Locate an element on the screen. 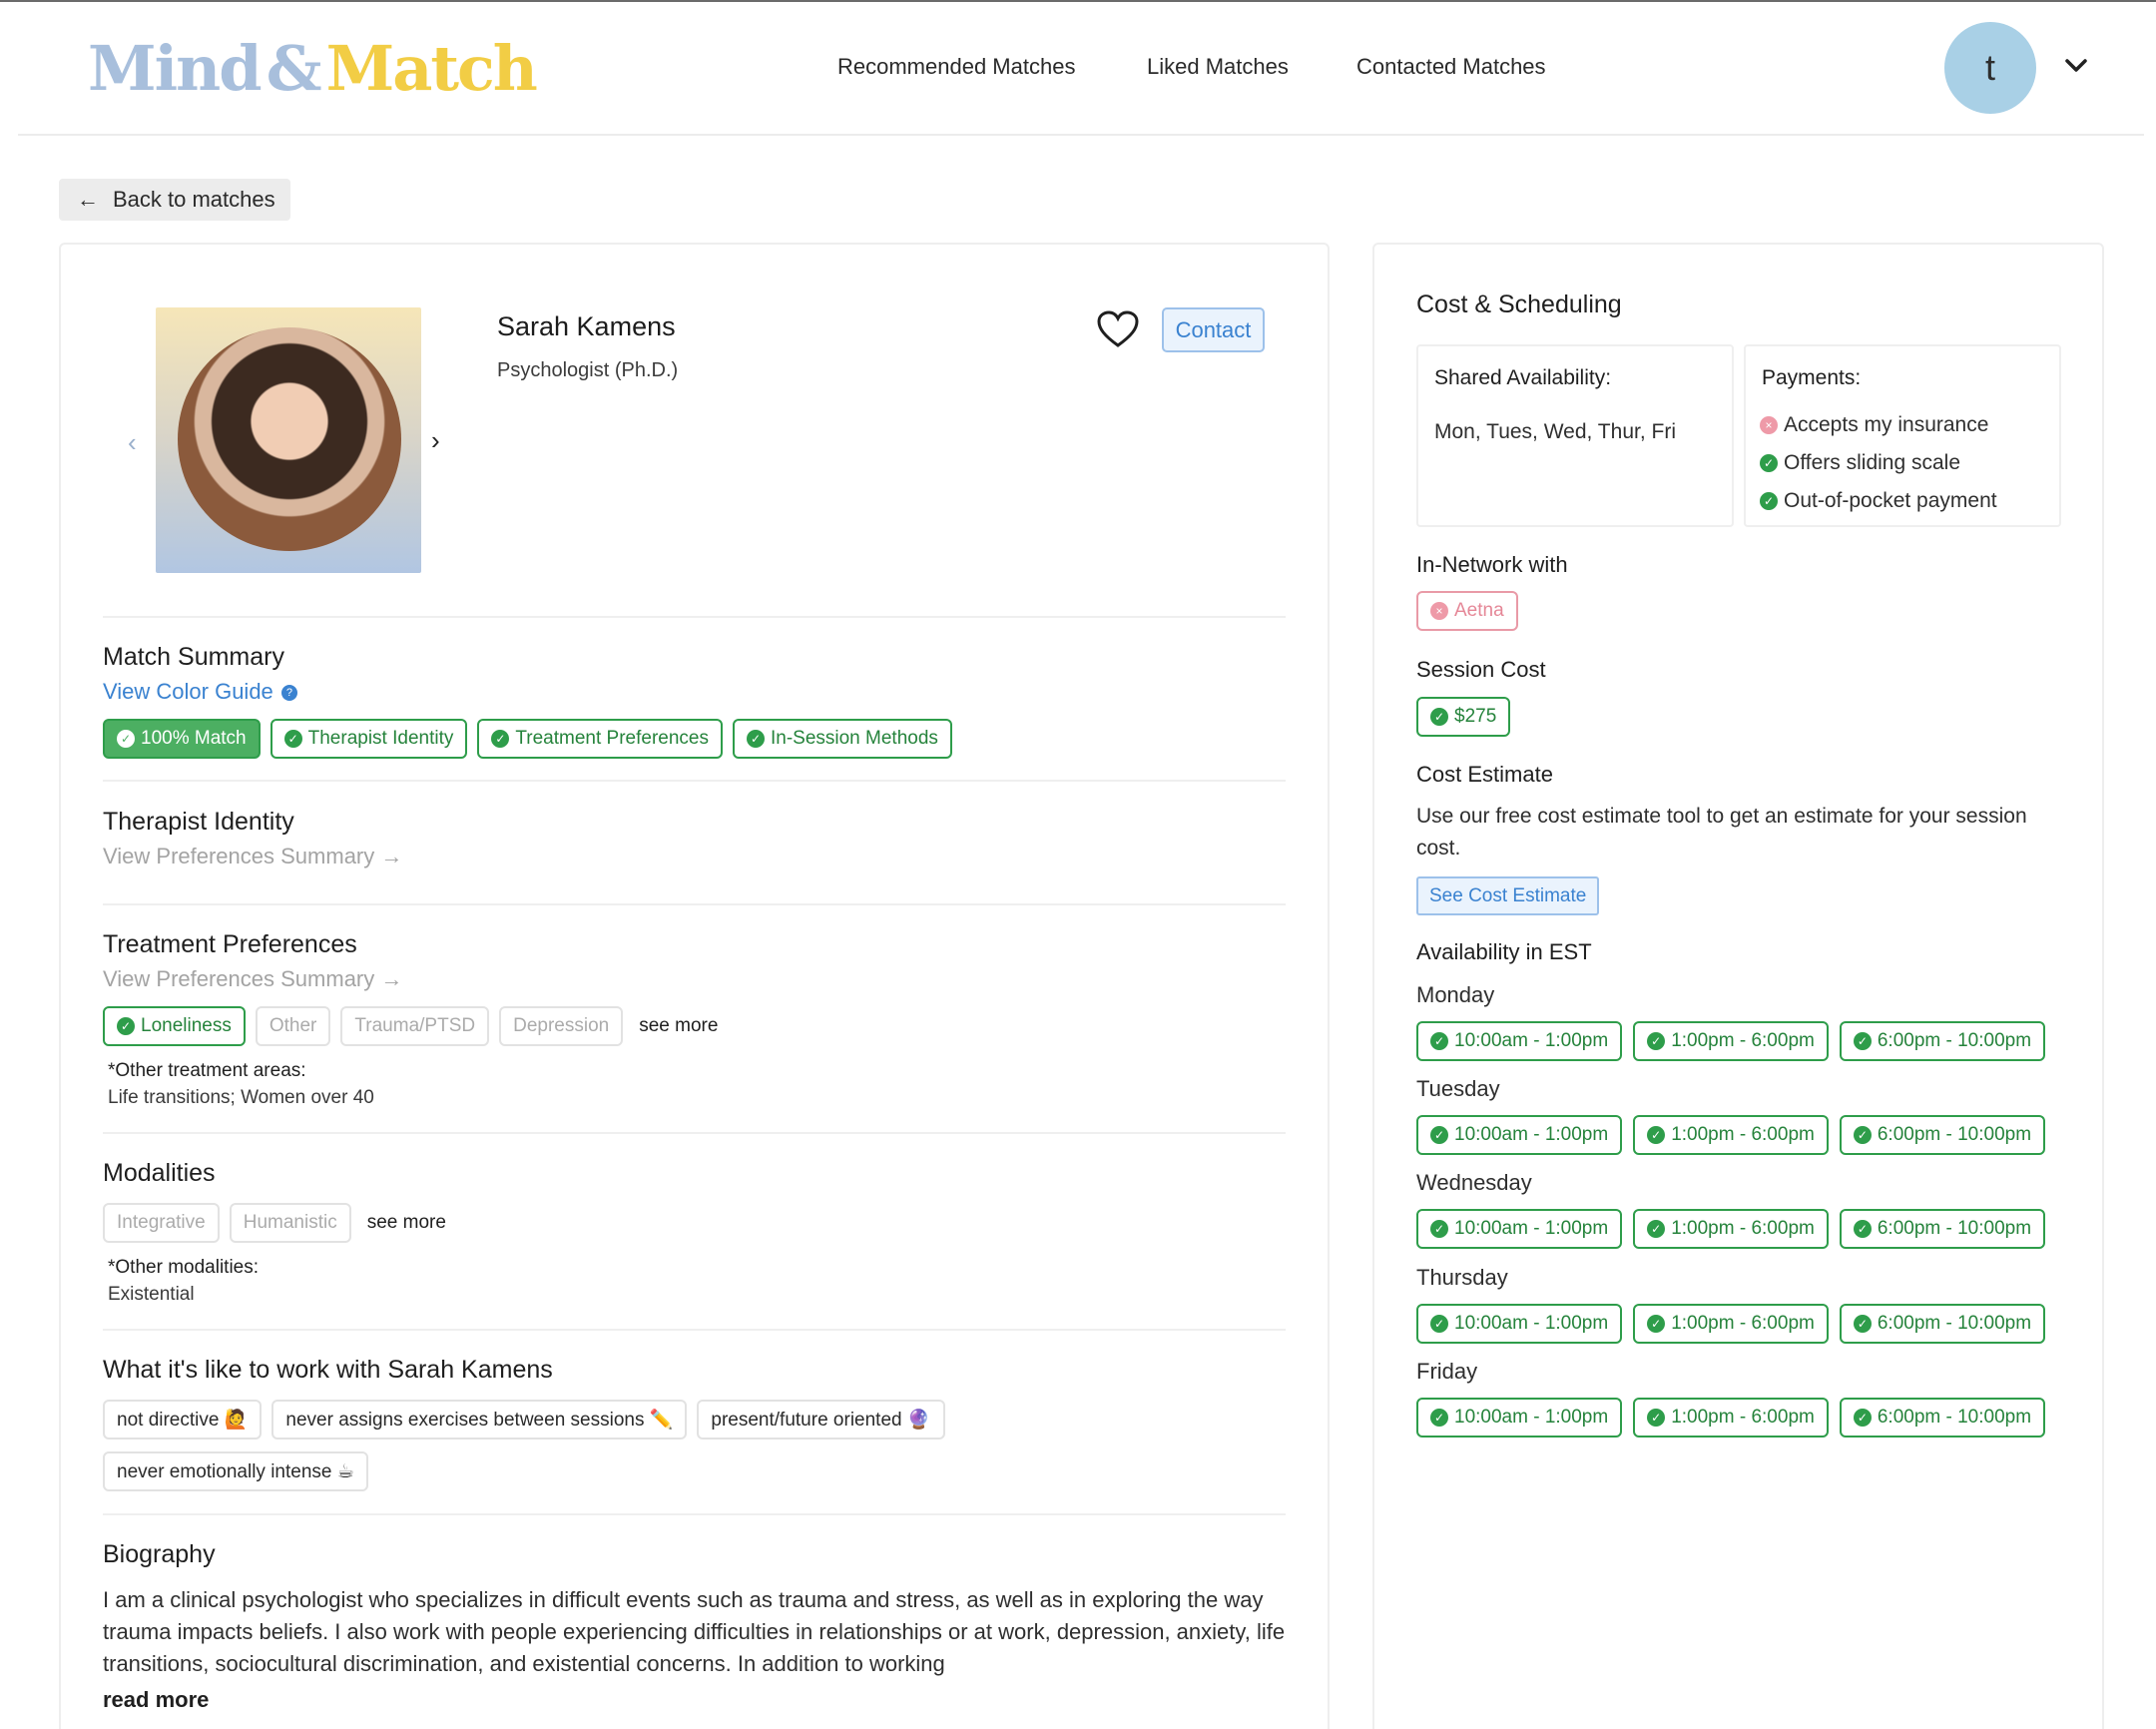  payments-label: Payments: is located at coordinates (1812, 377).